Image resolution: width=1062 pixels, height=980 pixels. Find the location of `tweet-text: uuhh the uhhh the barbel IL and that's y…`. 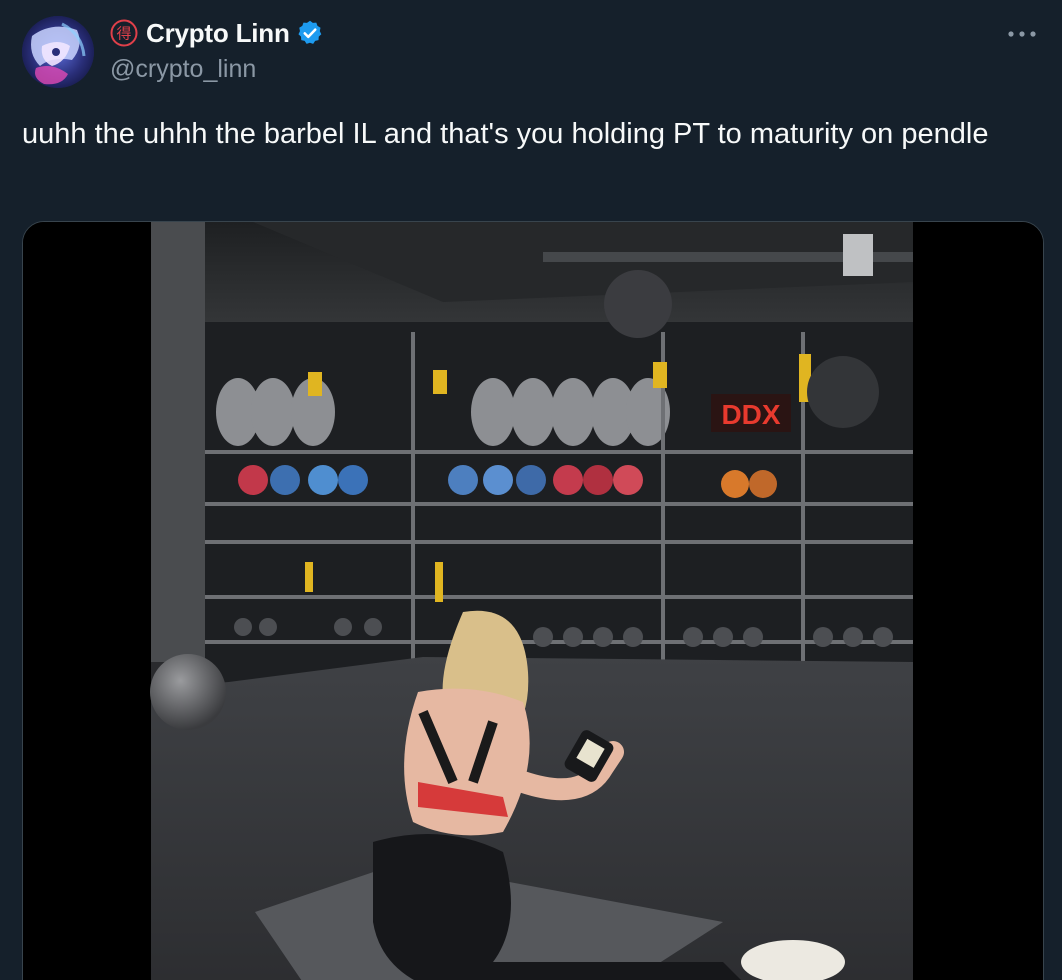

tweet-text: uuhh the uhhh the barbel IL and that's y… is located at coordinates (505, 134).